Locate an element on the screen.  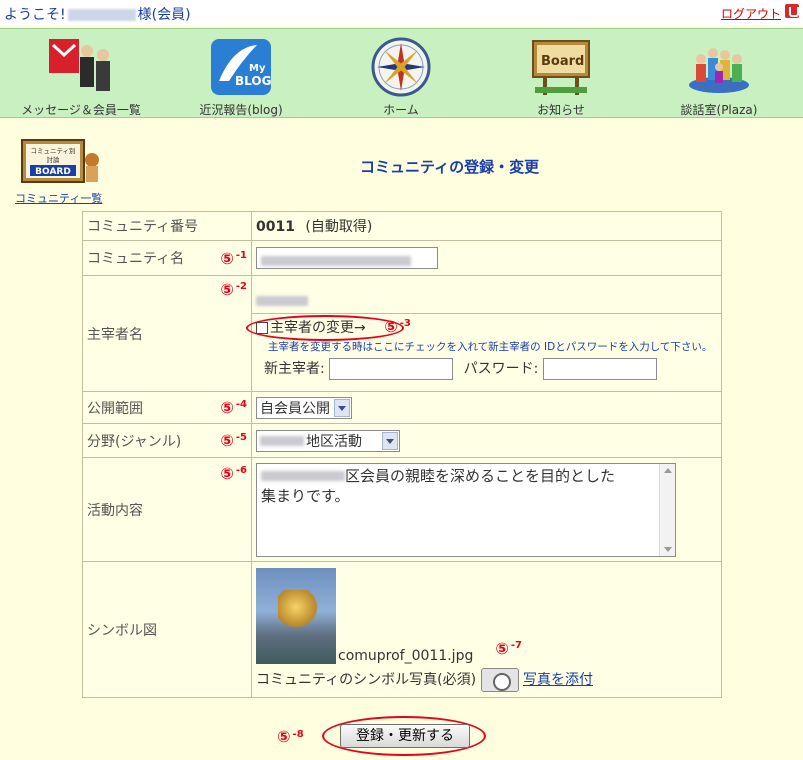
highlight-oval is located at coordinates (325, 327).